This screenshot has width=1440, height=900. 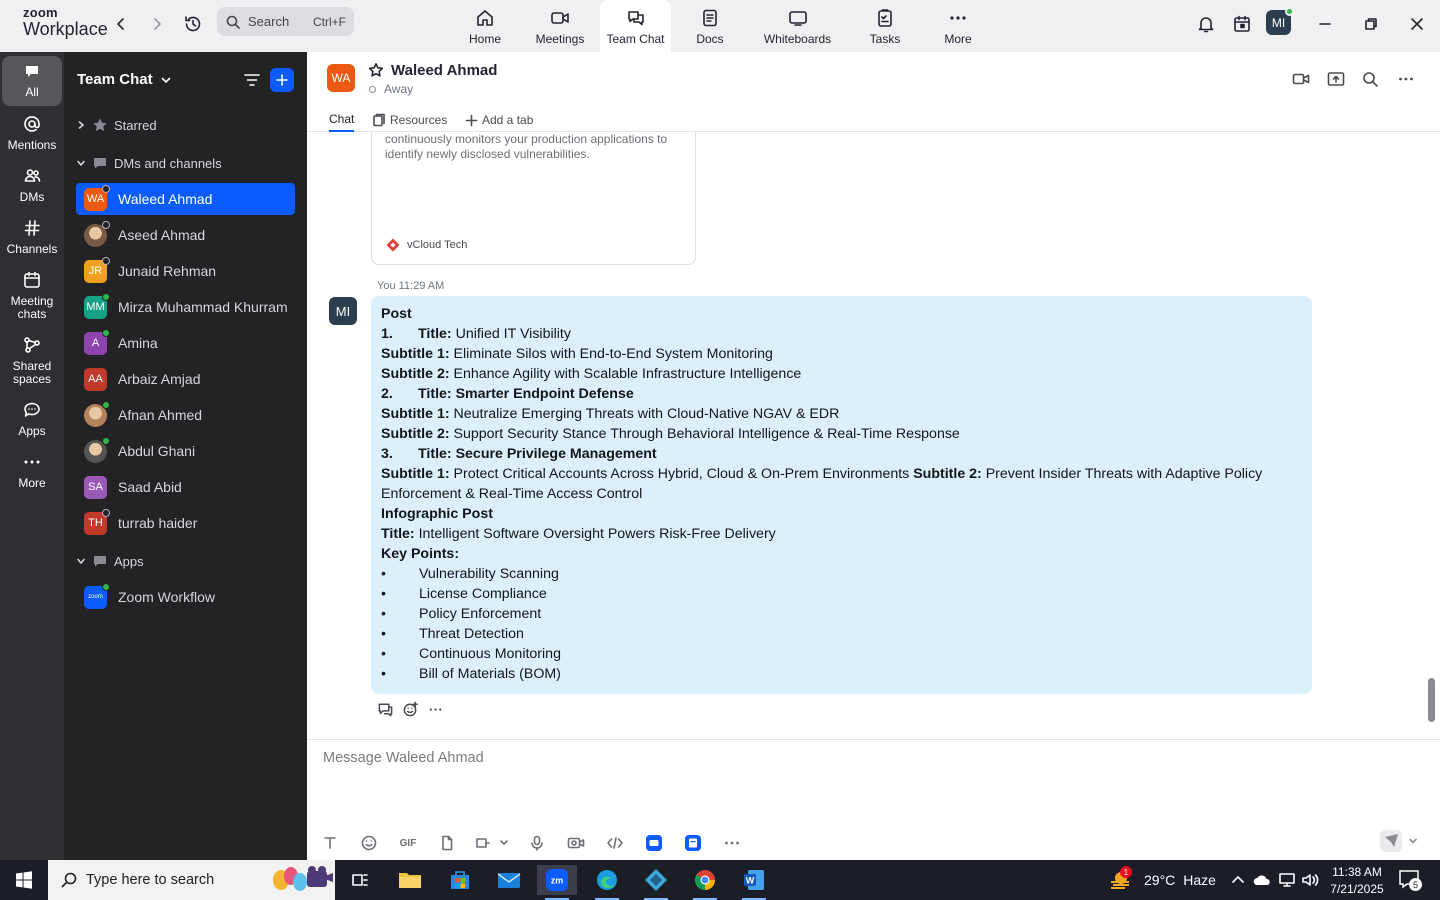 I want to click on new-chat-button, so click(x=282, y=80).